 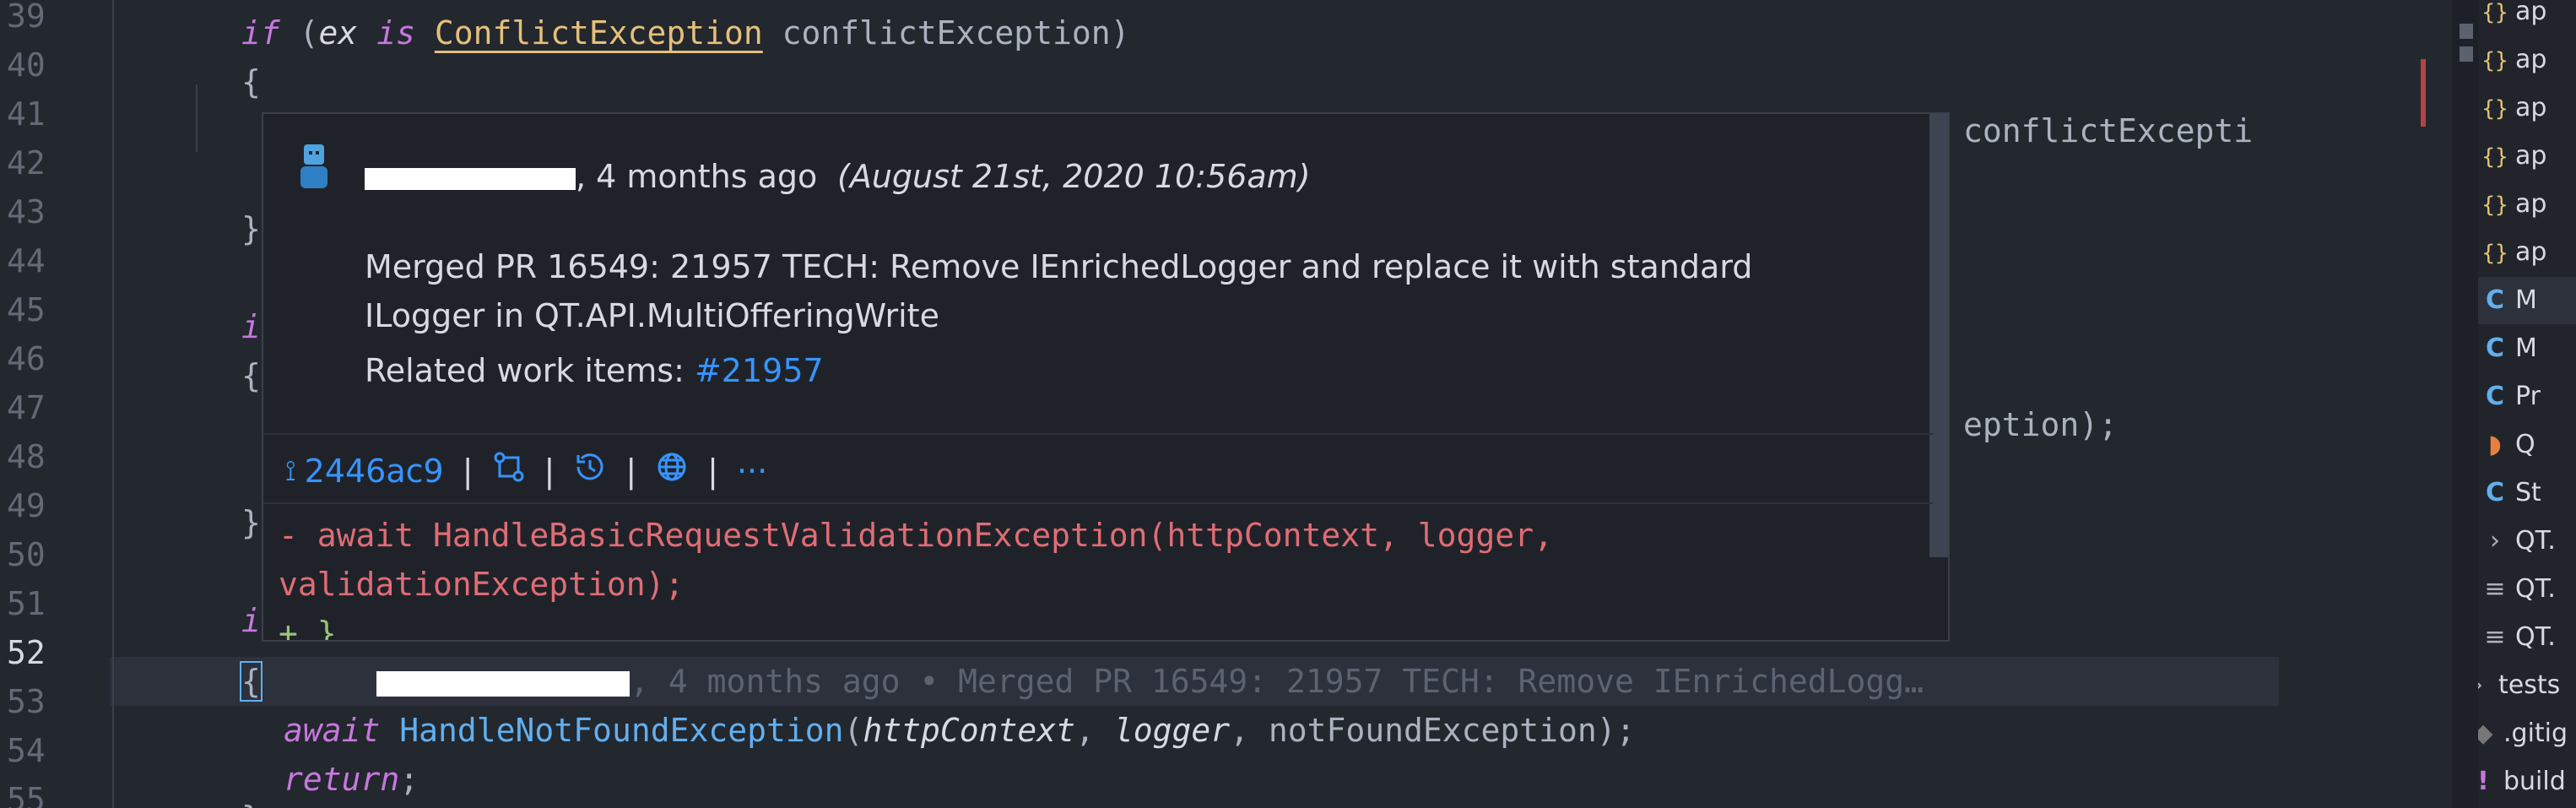 I want to click on explorer-item: CM, so click(x=2527, y=348).